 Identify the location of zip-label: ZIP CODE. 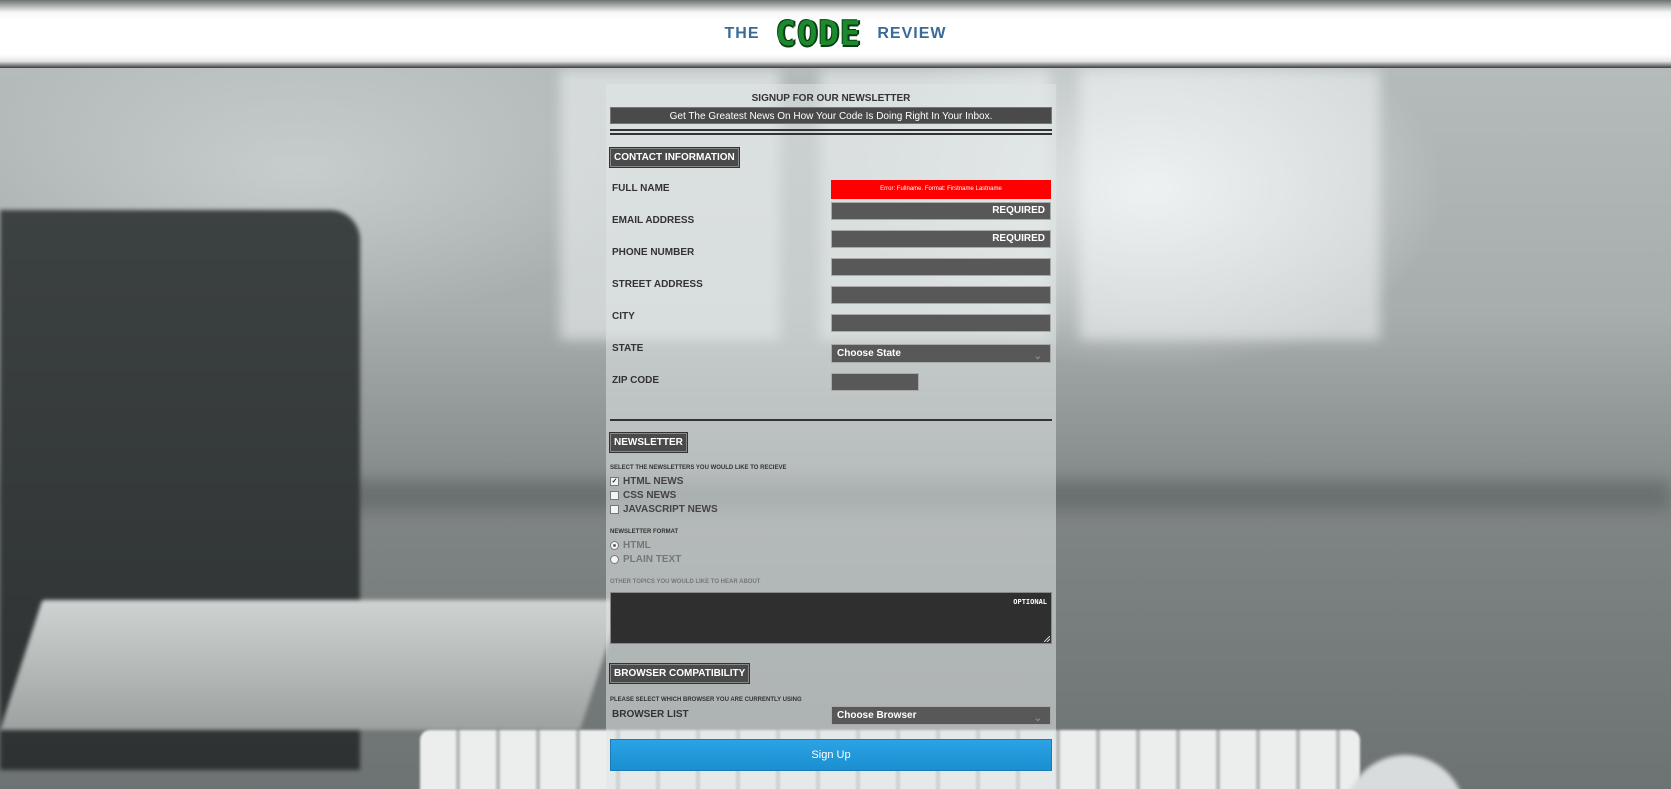
(636, 380).